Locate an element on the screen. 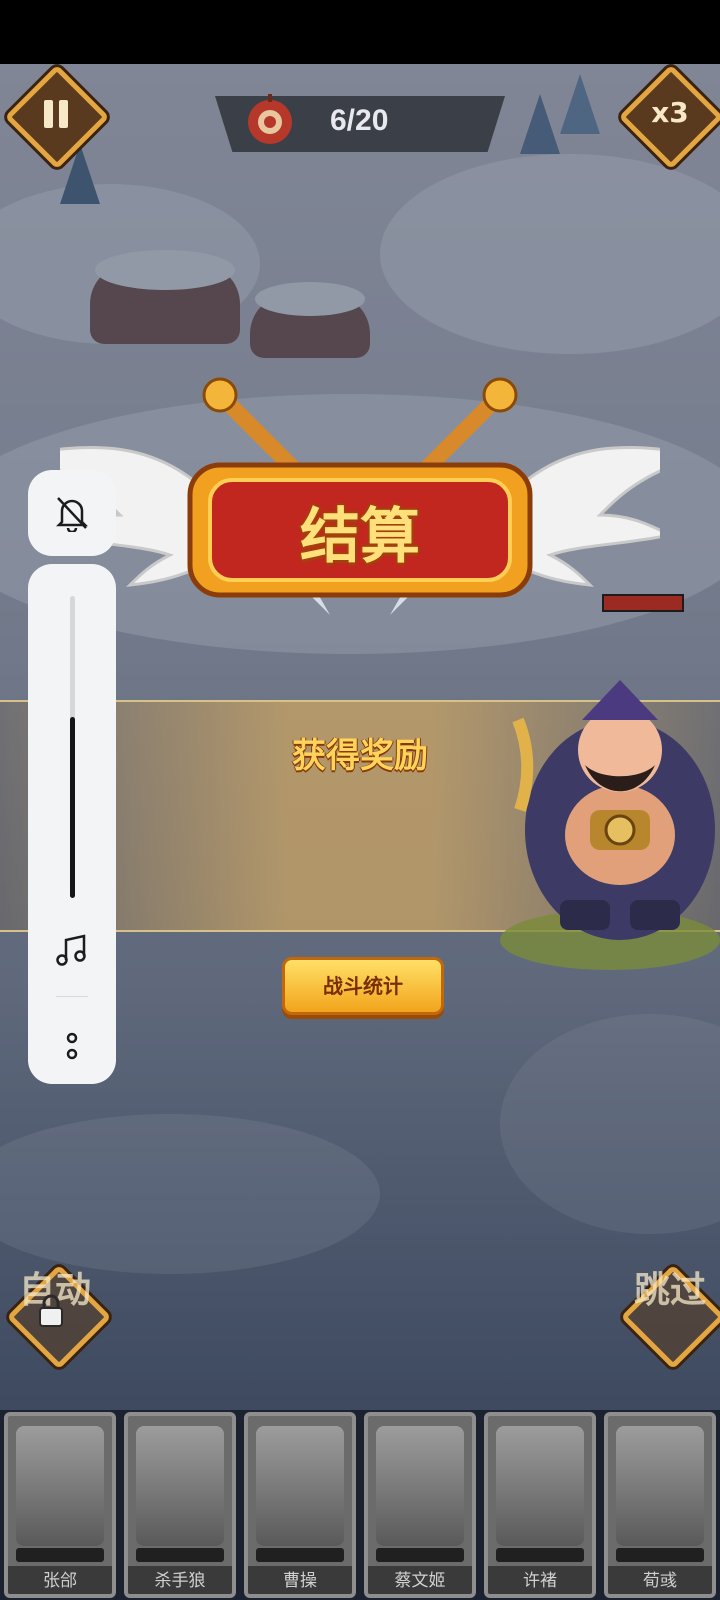  hero-name: 曹操 is located at coordinates (300, 1580).